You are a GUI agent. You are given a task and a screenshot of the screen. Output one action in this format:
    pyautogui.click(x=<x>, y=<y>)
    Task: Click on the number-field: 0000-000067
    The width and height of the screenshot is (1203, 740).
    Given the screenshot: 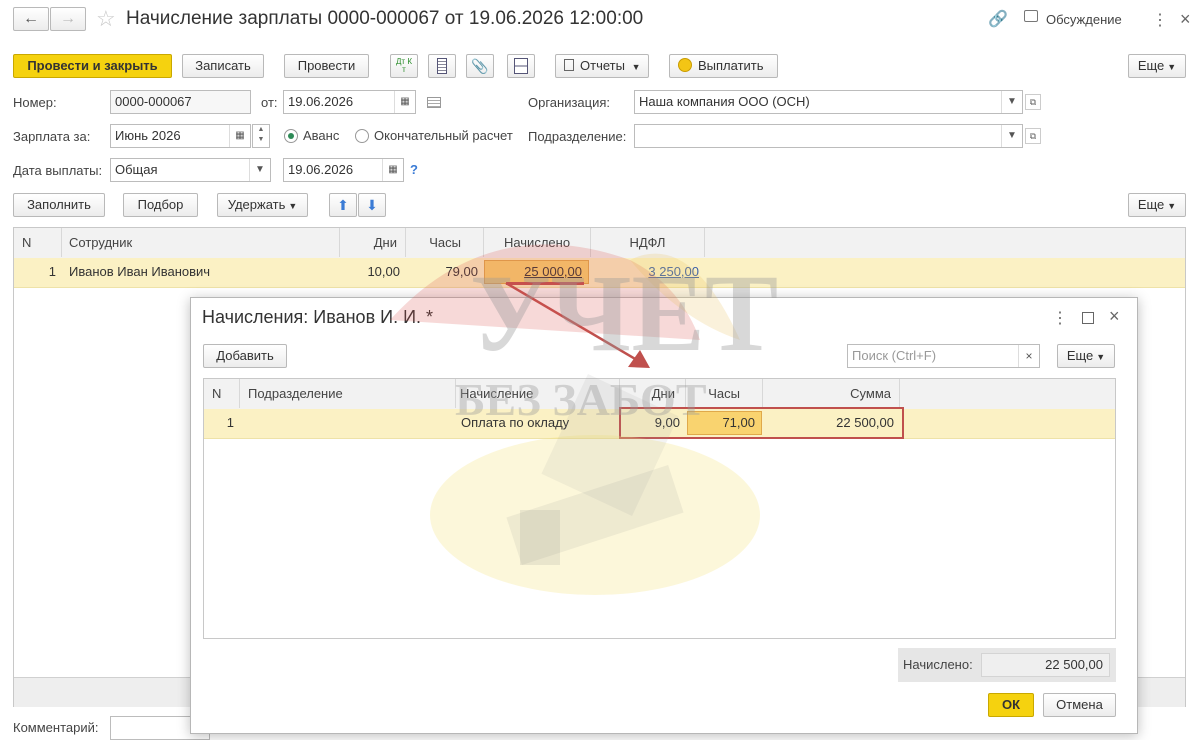 What is the action you would take?
    pyautogui.click(x=180, y=102)
    